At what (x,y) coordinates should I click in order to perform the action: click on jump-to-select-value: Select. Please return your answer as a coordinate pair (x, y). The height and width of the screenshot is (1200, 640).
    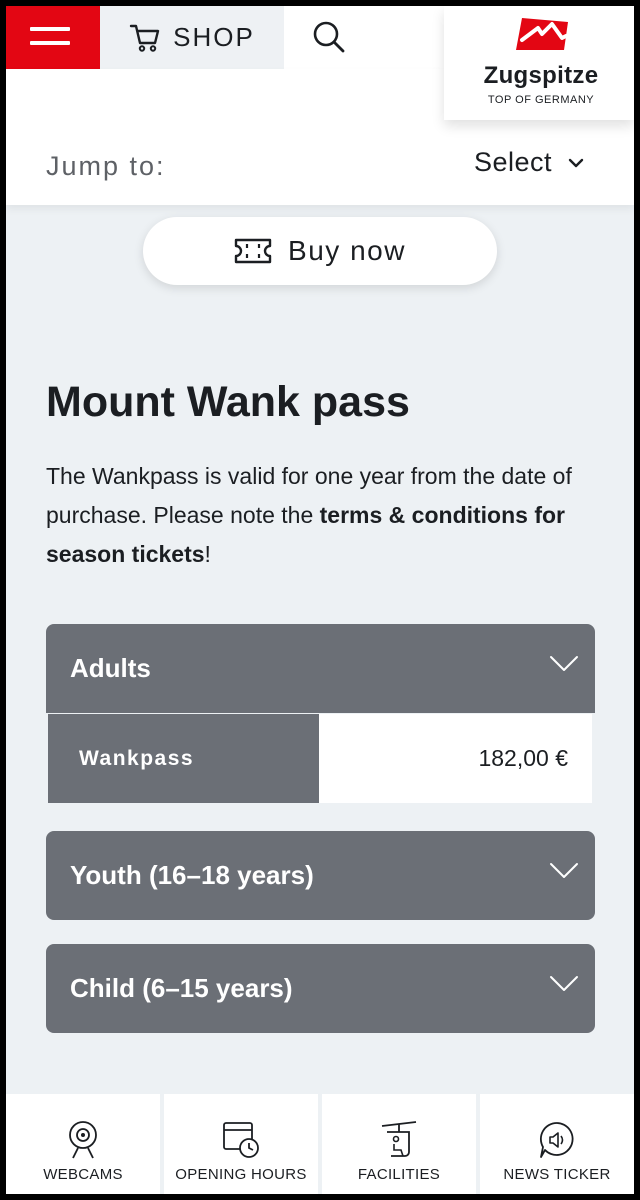
    Looking at the image, I should click on (513, 162).